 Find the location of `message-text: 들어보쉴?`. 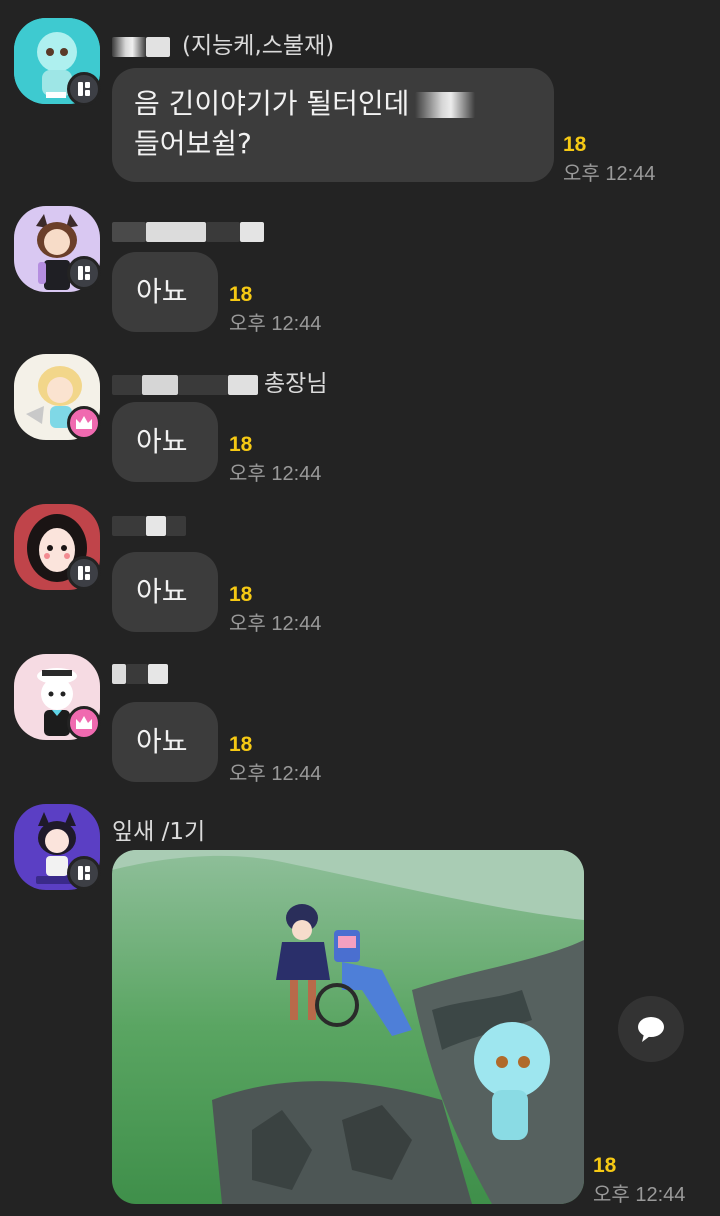

message-text: 들어보쉴? is located at coordinates (193, 143).